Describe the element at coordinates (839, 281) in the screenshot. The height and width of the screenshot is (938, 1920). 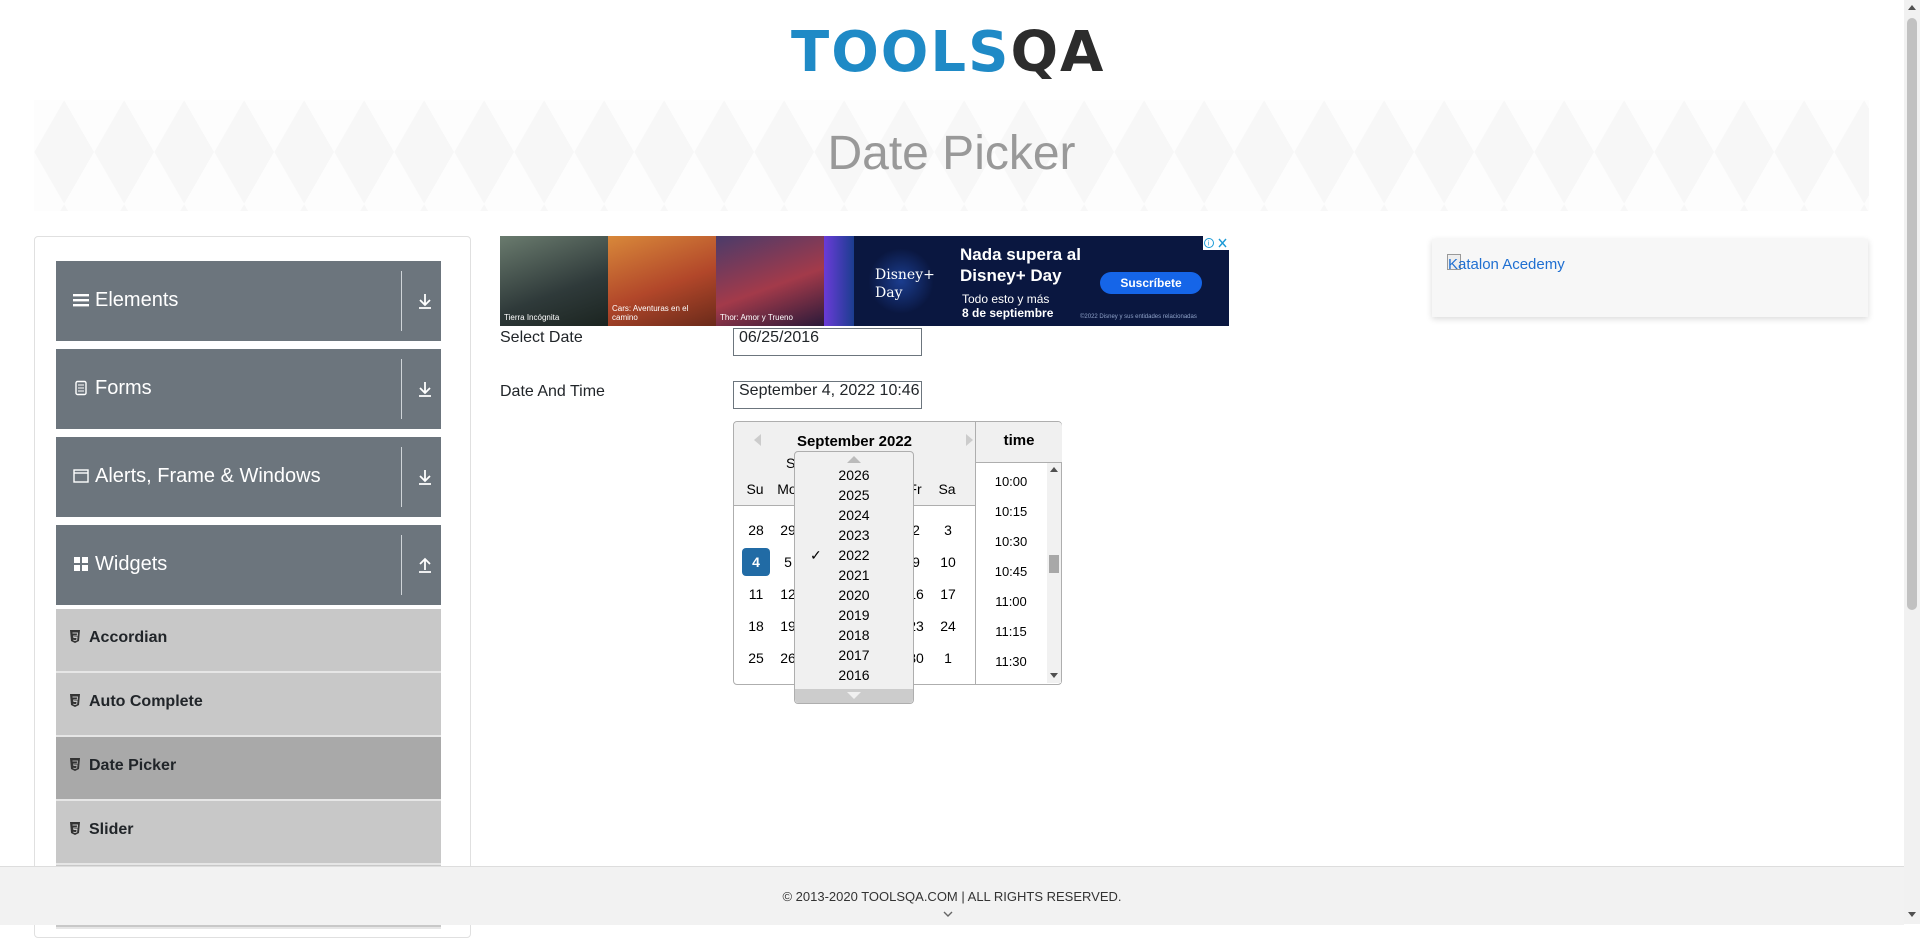
I see `light-streak` at that location.